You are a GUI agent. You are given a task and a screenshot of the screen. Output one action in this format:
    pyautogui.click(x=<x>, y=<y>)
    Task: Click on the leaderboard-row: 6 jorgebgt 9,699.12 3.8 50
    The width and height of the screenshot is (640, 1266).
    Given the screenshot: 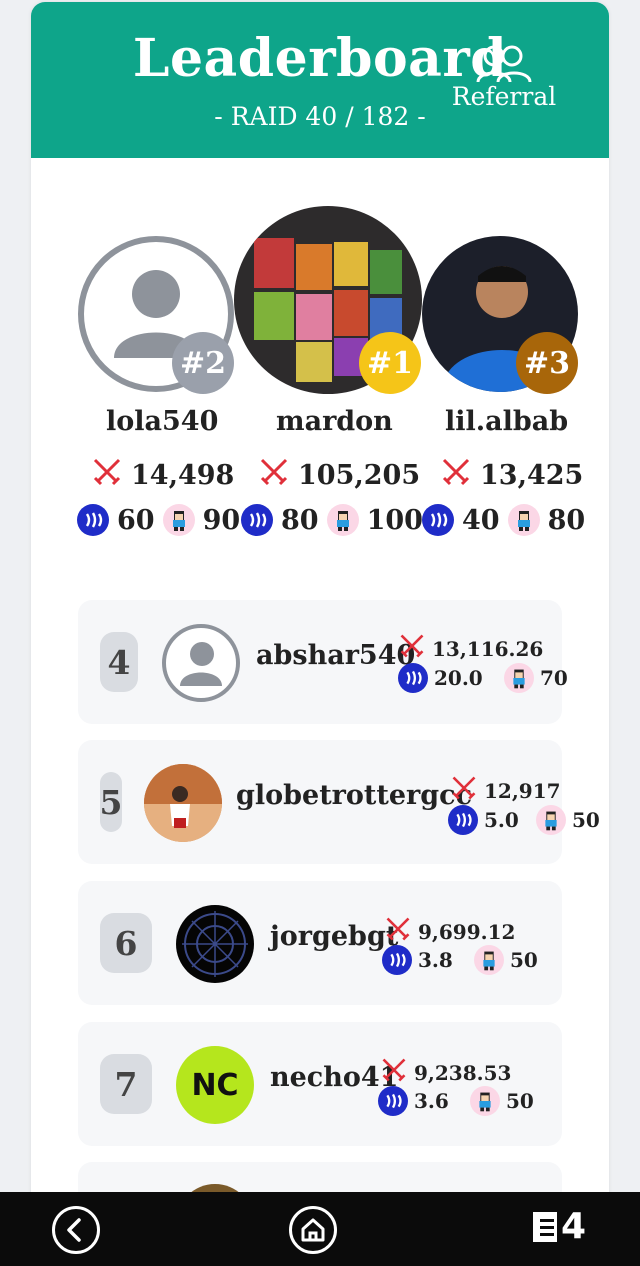 What is the action you would take?
    pyautogui.click(x=320, y=943)
    